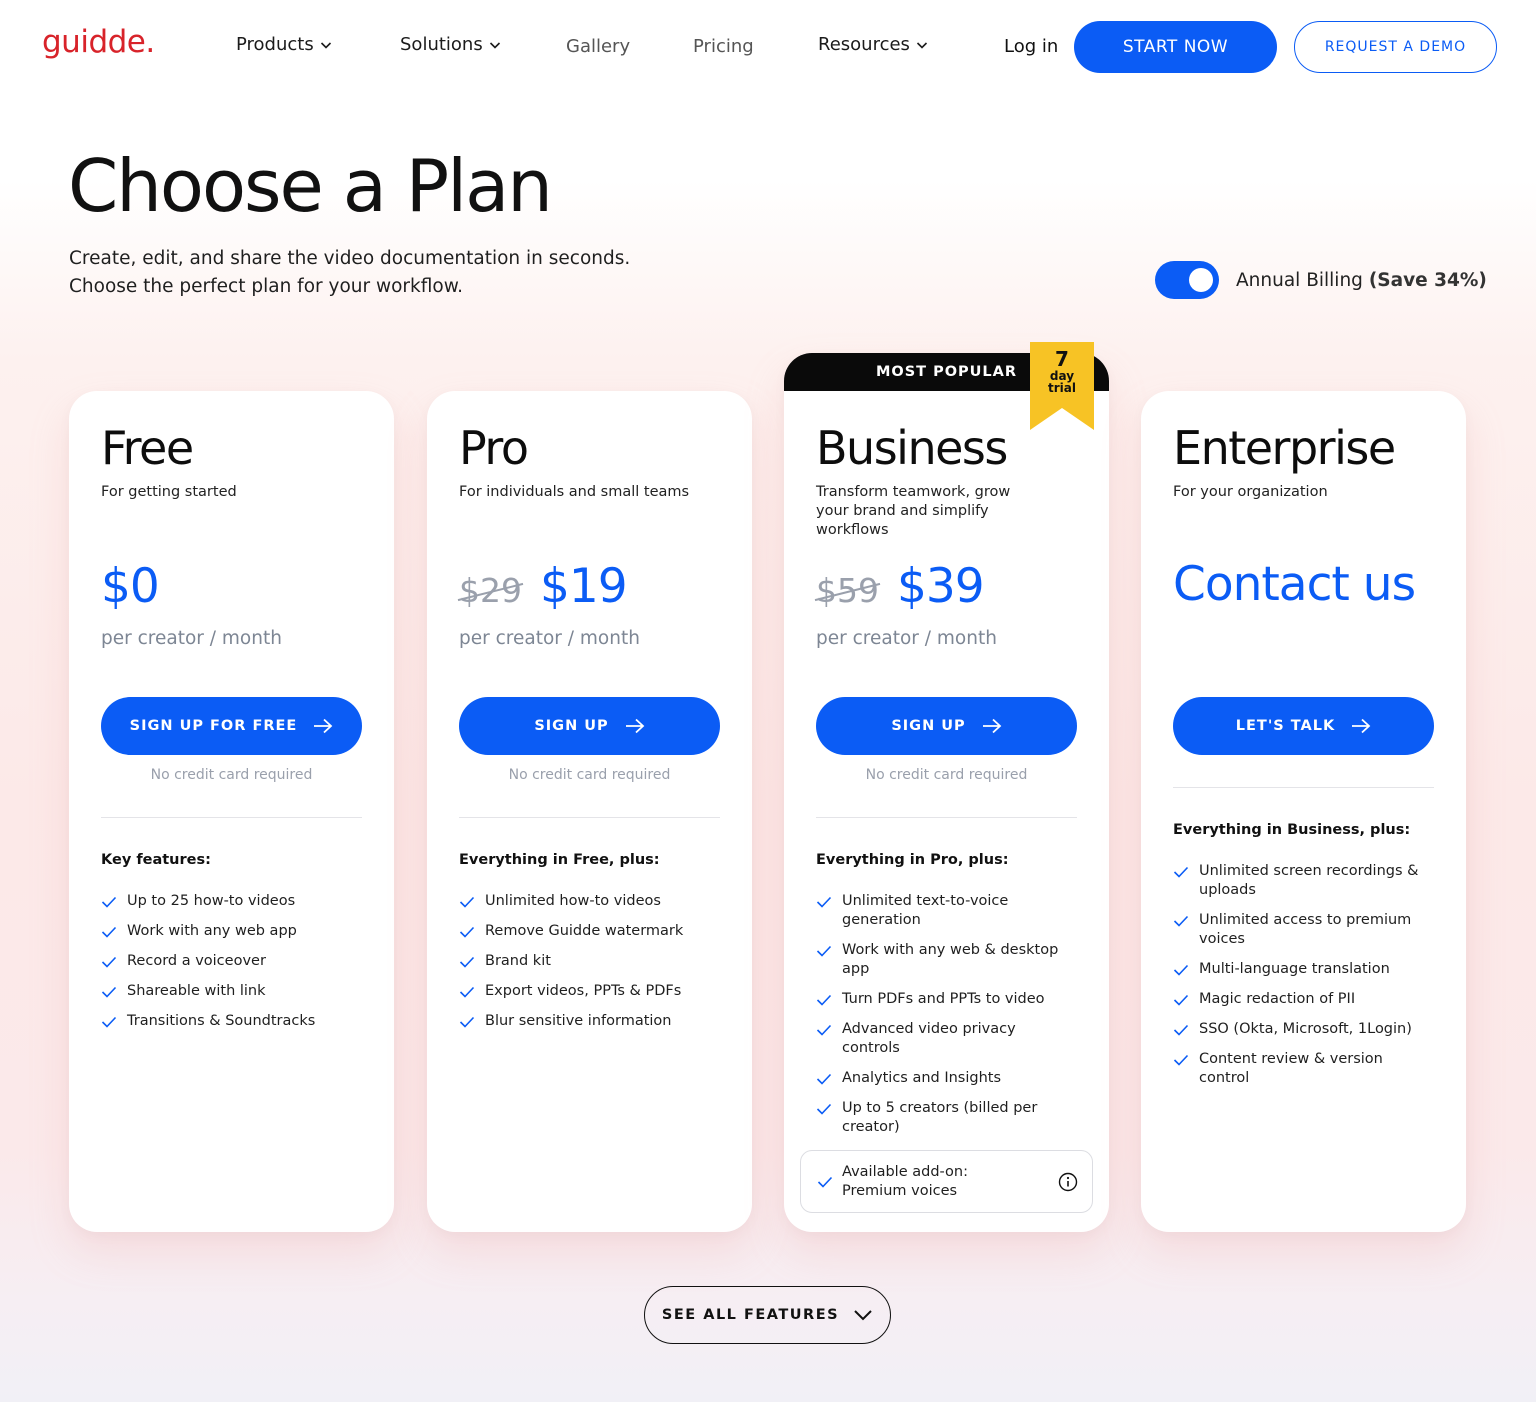  I want to click on feature-item: Brand kit, so click(590, 961).